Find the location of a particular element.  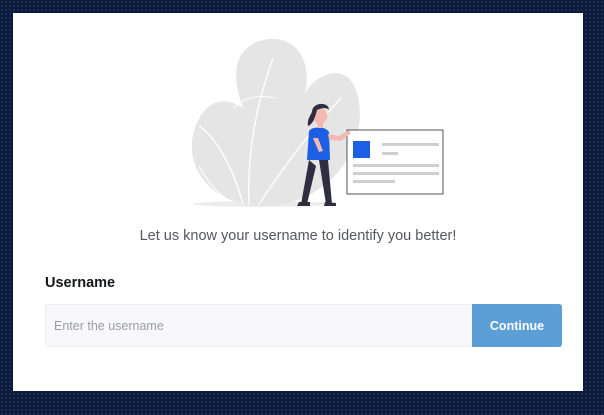

leaf-decoration is located at coordinates (275, 122).